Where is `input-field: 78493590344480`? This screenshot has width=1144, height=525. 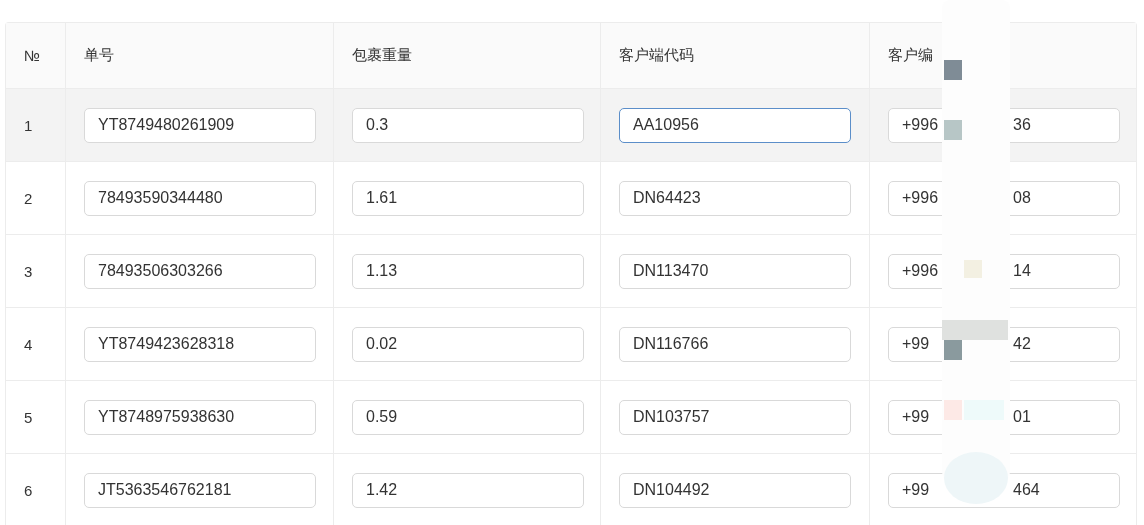 input-field: 78493590344480 is located at coordinates (200, 198).